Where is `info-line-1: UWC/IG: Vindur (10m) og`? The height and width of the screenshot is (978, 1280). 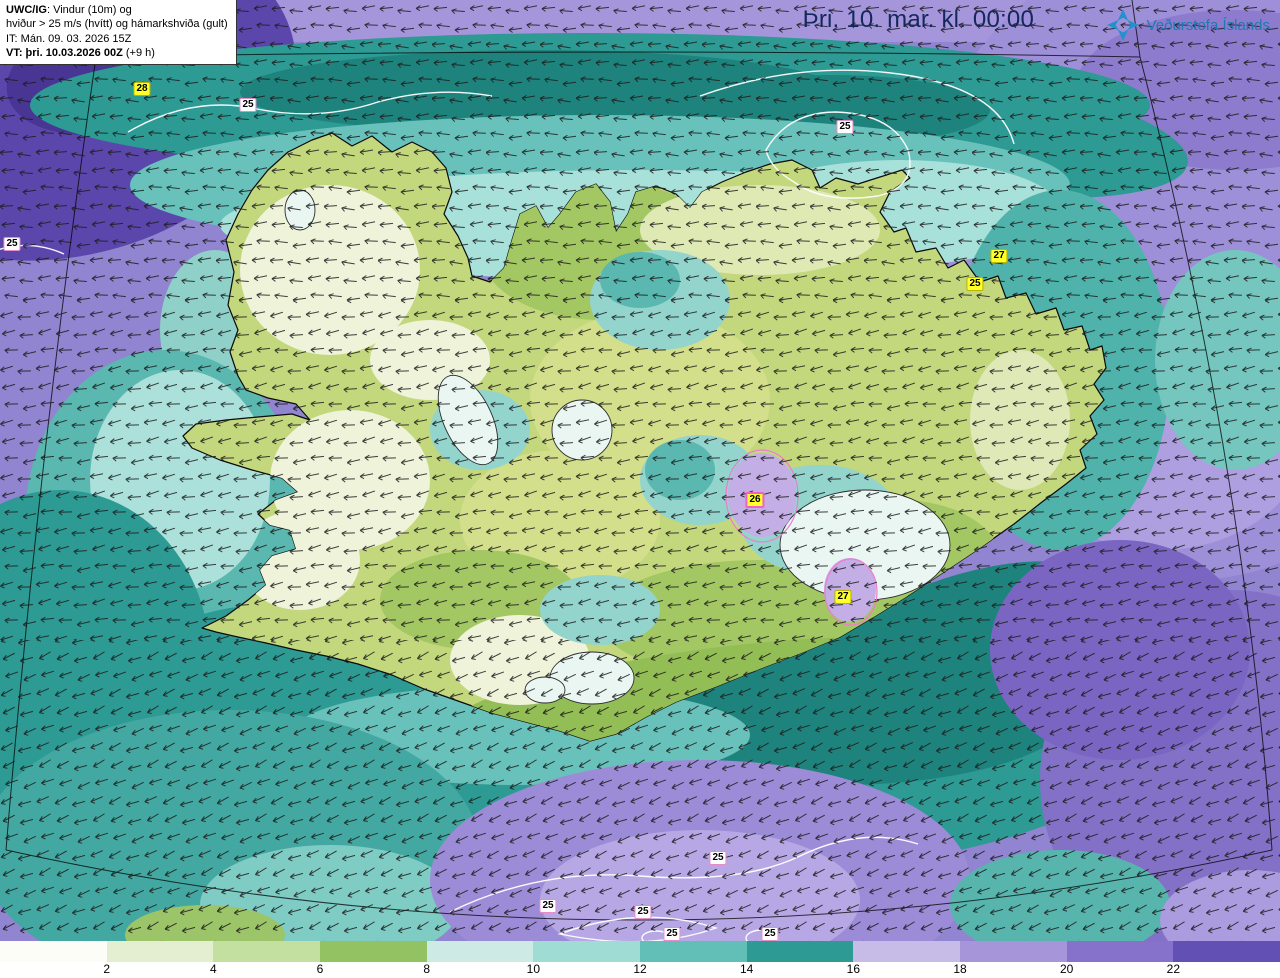
info-line-1: UWC/IG: Vindur (10m) og is located at coordinates (69, 10).